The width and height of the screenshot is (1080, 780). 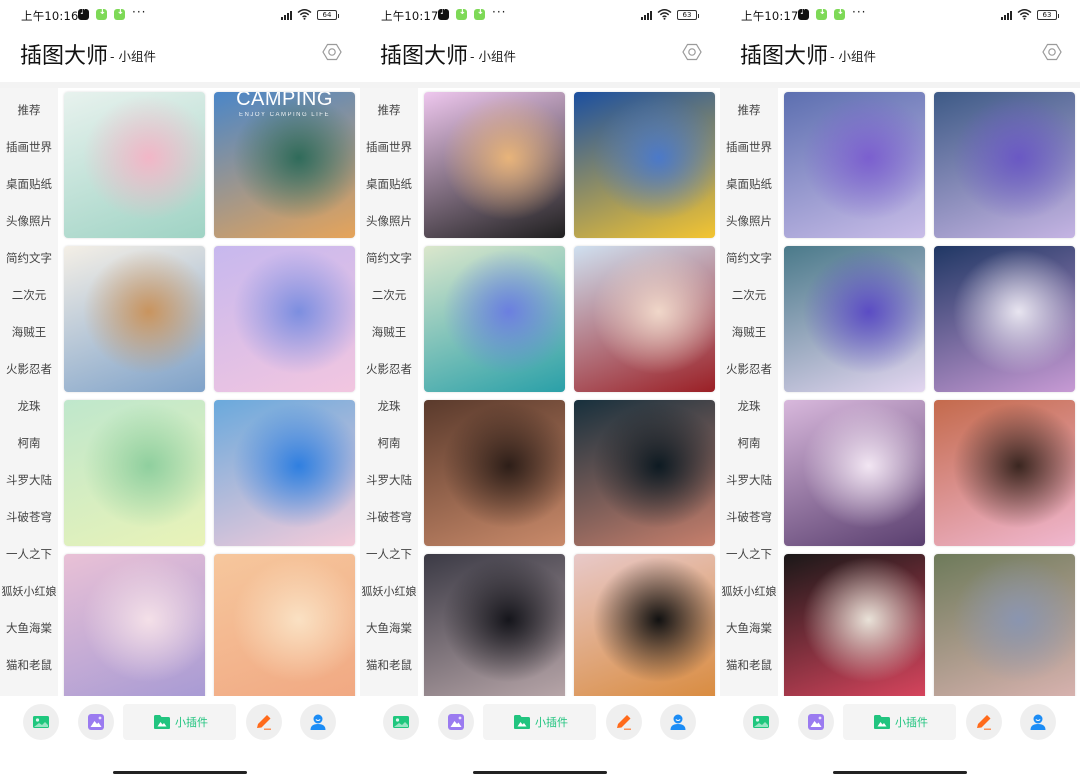 What do you see at coordinates (664, 15) in the screenshot?
I see `wifi-icon` at bounding box center [664, 15].